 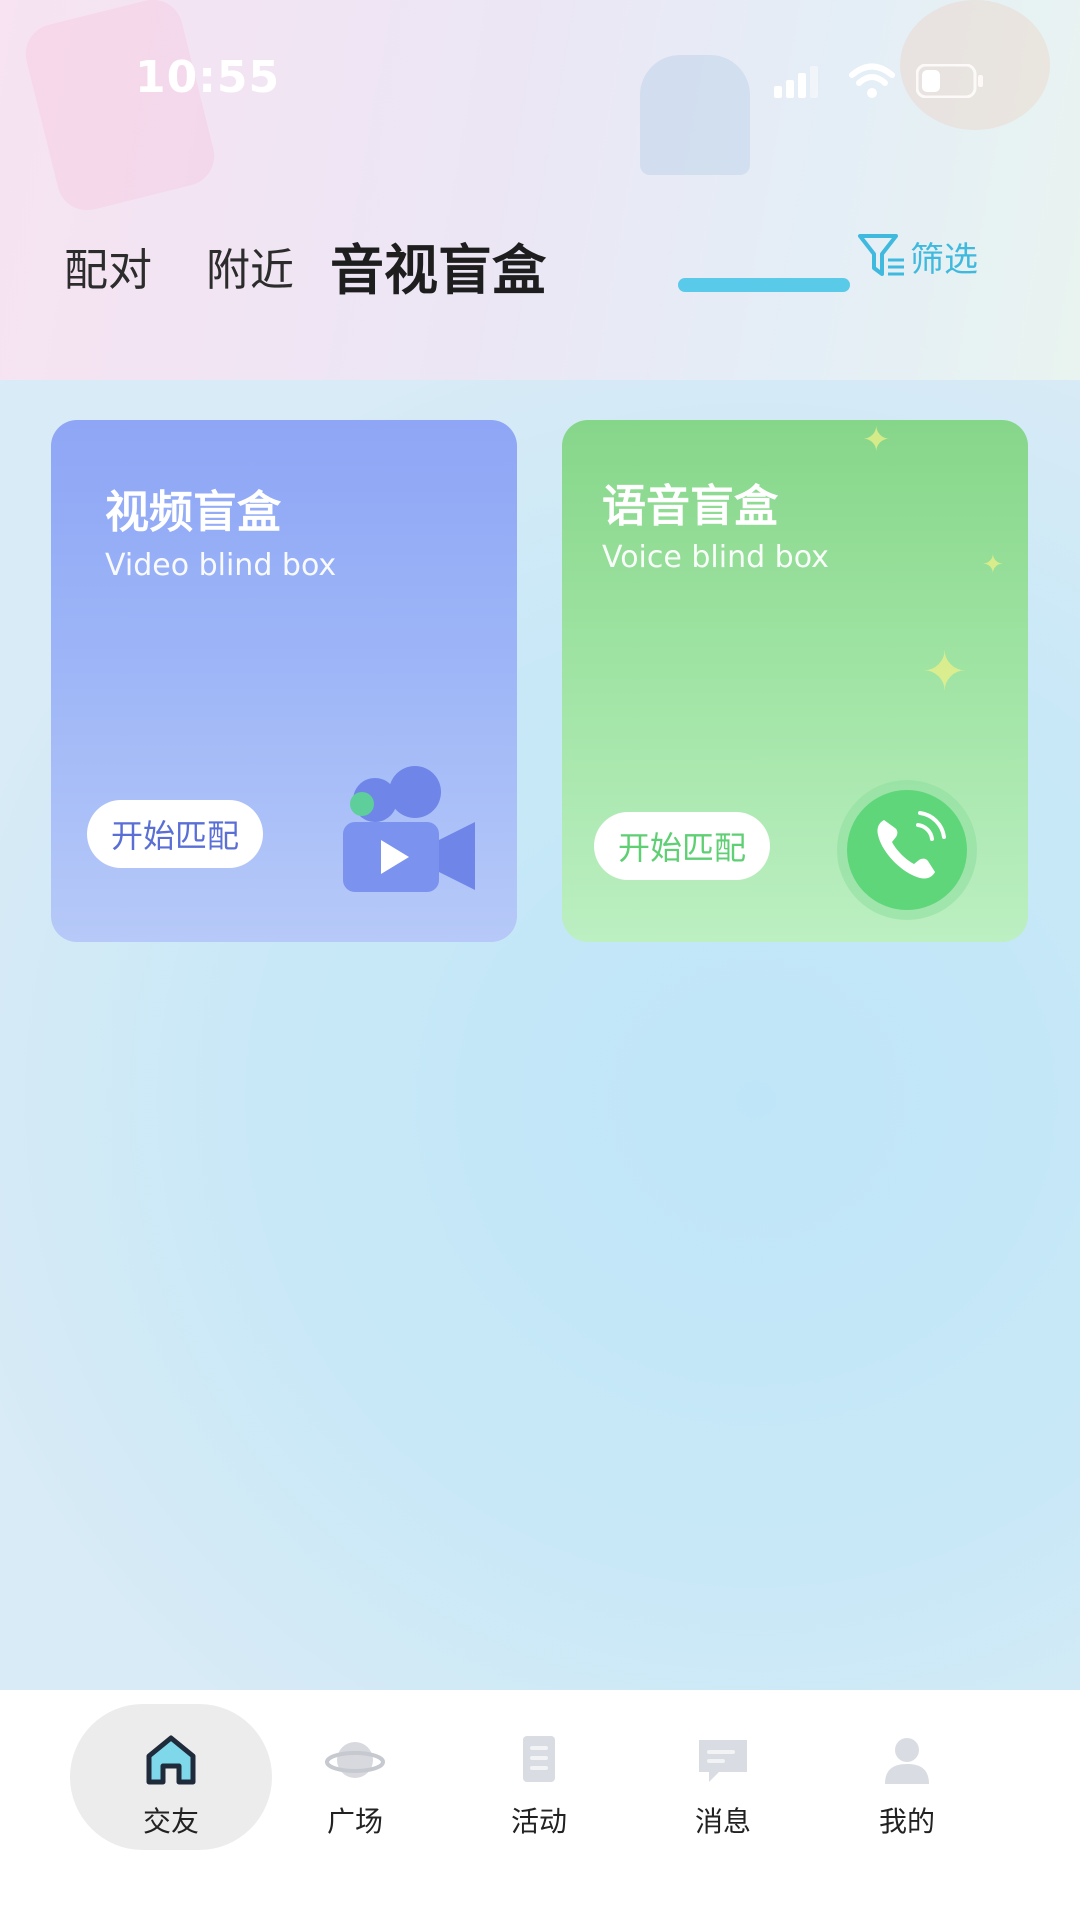 What do you see at coordinates (881, 255) in the screenshot?
I see `funnel-icon` at bounding box center [881, 255].